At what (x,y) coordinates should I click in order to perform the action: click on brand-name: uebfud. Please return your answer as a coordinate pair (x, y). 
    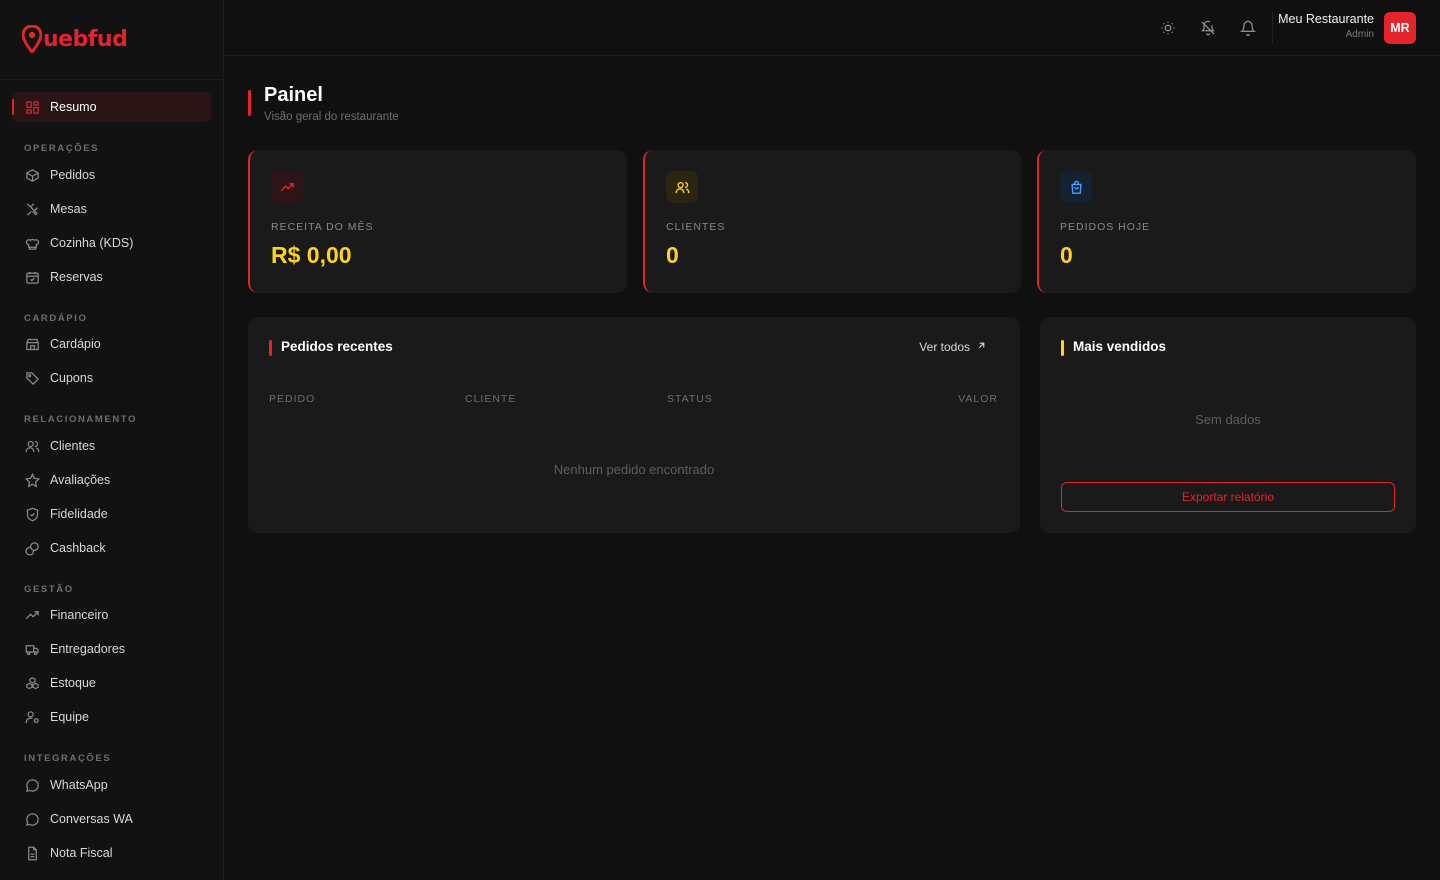
    Looking at the image, I should click on (85, 39).